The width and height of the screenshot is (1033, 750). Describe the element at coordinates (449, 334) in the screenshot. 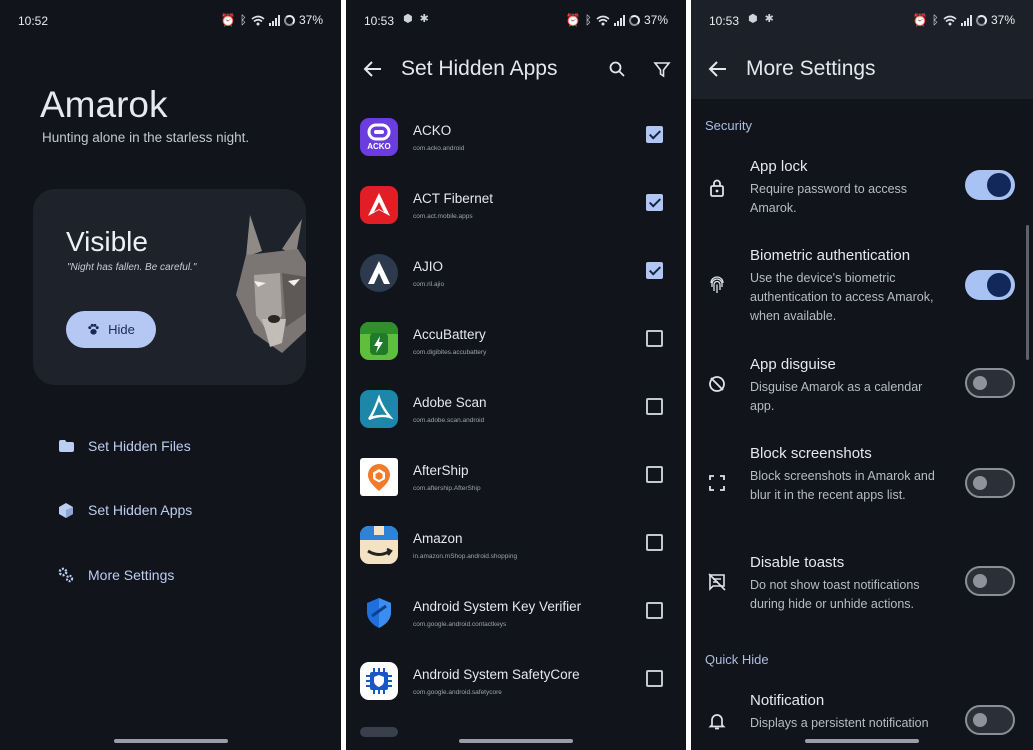

I see `app-name: AccuBattery` at that location.